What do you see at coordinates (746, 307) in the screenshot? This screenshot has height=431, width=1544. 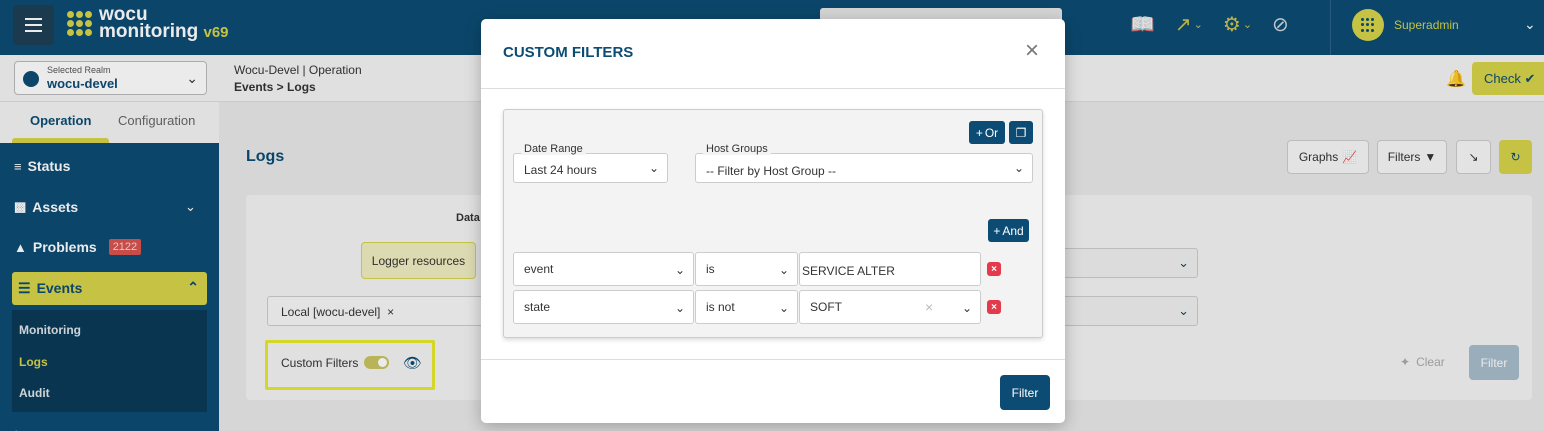 I see `rule-operator-select: is not ⌄` at bounding box center [746, 307].